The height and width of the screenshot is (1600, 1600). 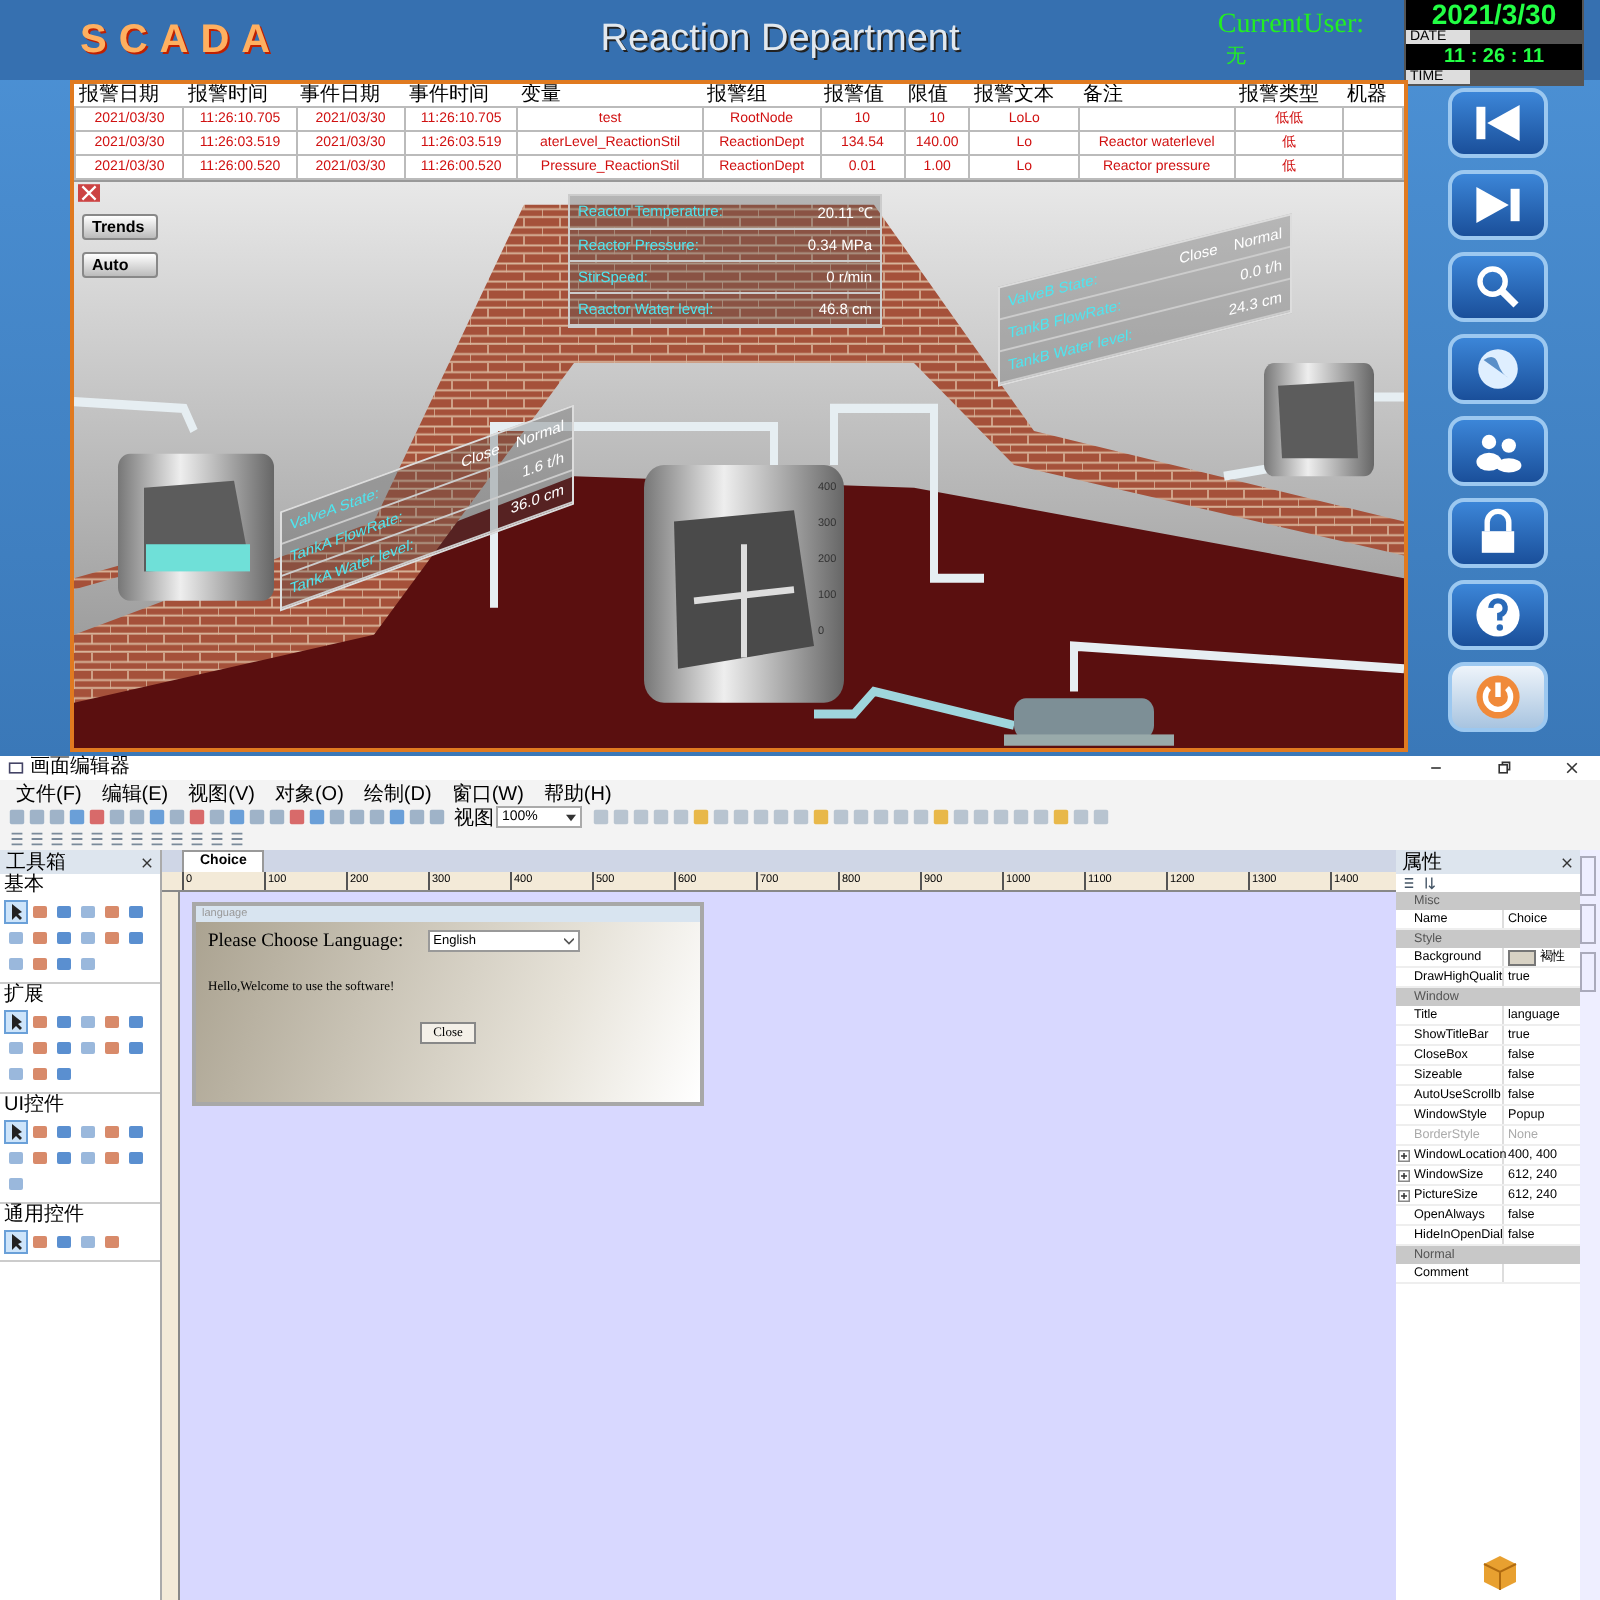 What do you see at coordinates (350, 95) in the screenshot?
I see `column-header: 事件日期` at bounding box center [350, 95].